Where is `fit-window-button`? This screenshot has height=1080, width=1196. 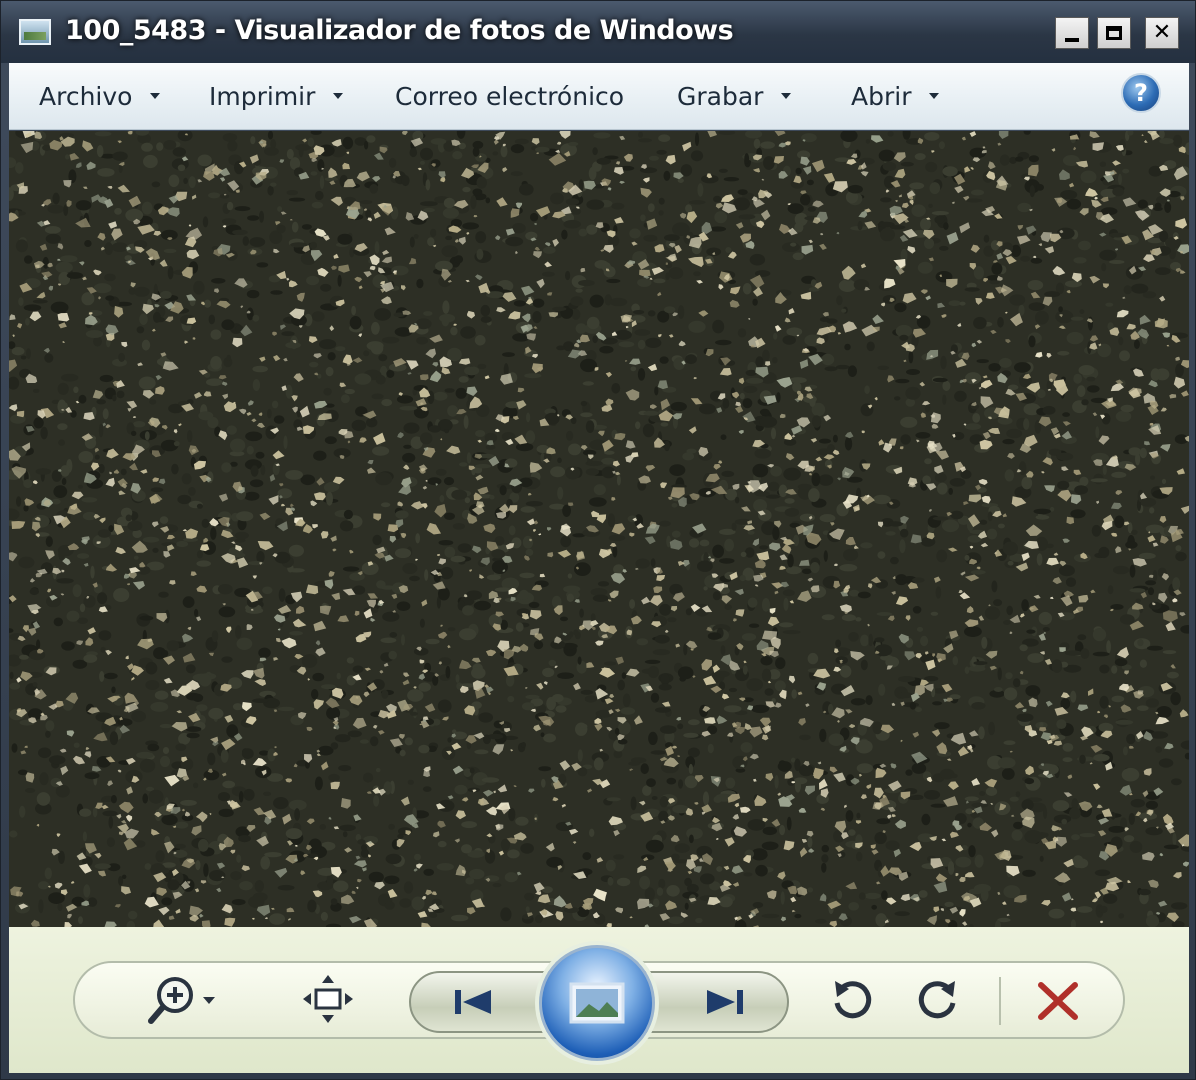
fit-window-button is located at coordinates (328, 999).